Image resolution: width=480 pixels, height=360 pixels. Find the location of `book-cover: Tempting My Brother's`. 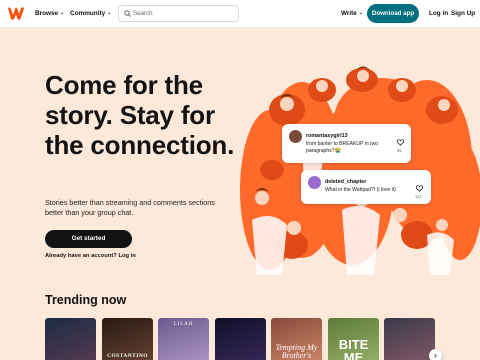

book-cover: Tempting My Brother's is located at coordinates (296, 339).